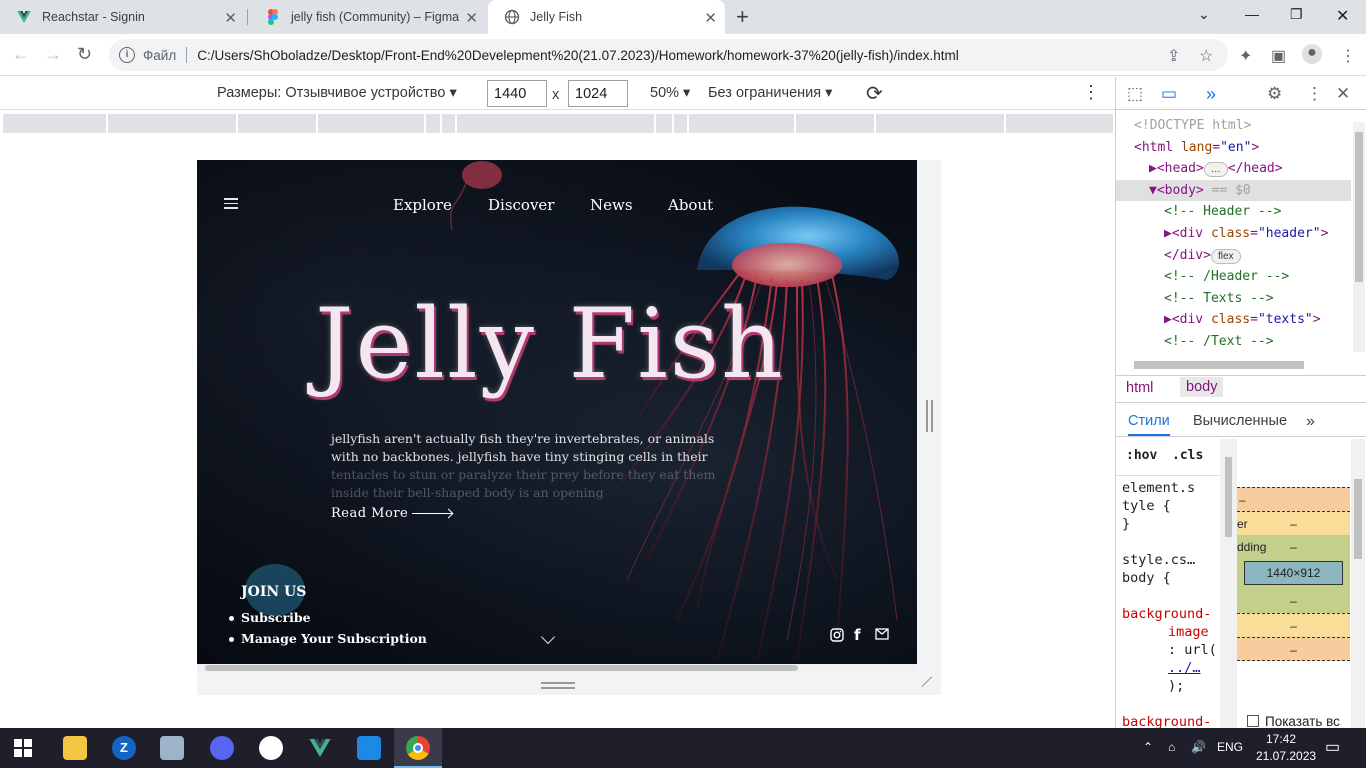 The height and width of the screenshot is (768, 1366). I want to click on manage-subscription-link: Manage Your Subscription, so click(328, 638).